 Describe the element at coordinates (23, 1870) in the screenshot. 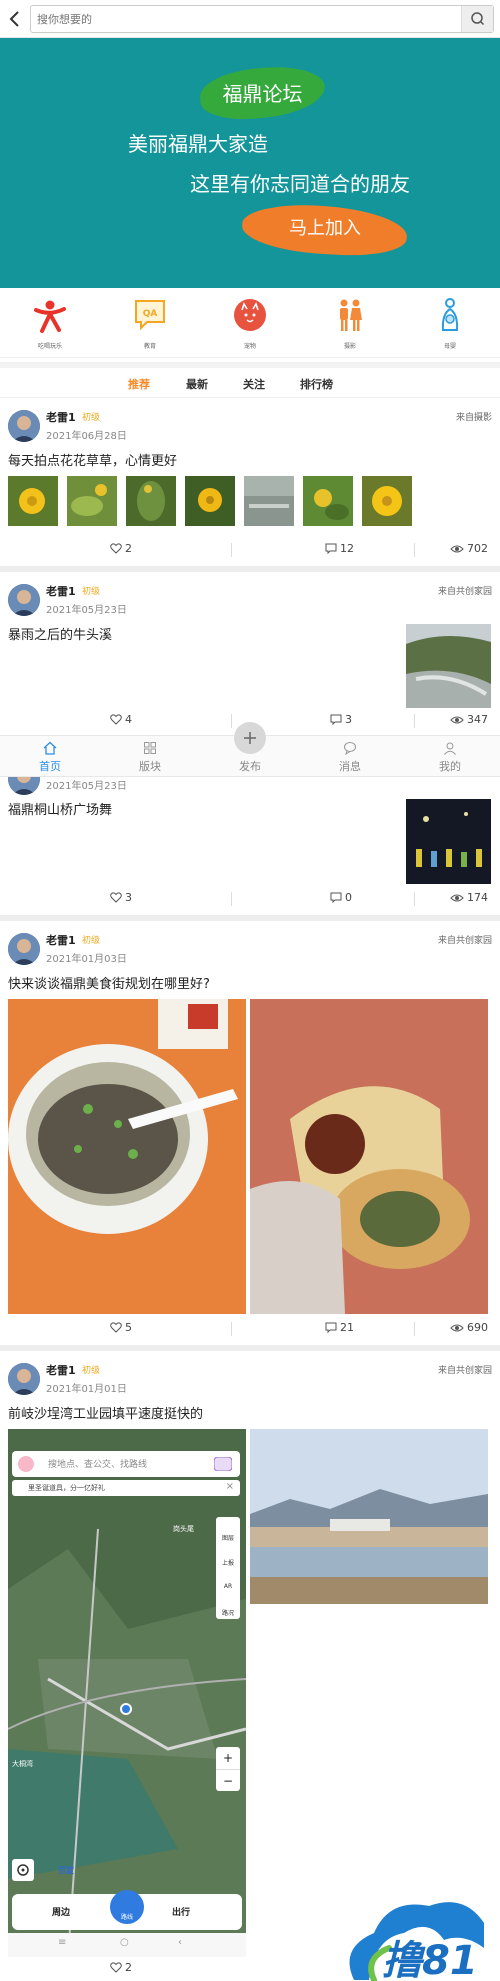

I see `locate-button` at that location.